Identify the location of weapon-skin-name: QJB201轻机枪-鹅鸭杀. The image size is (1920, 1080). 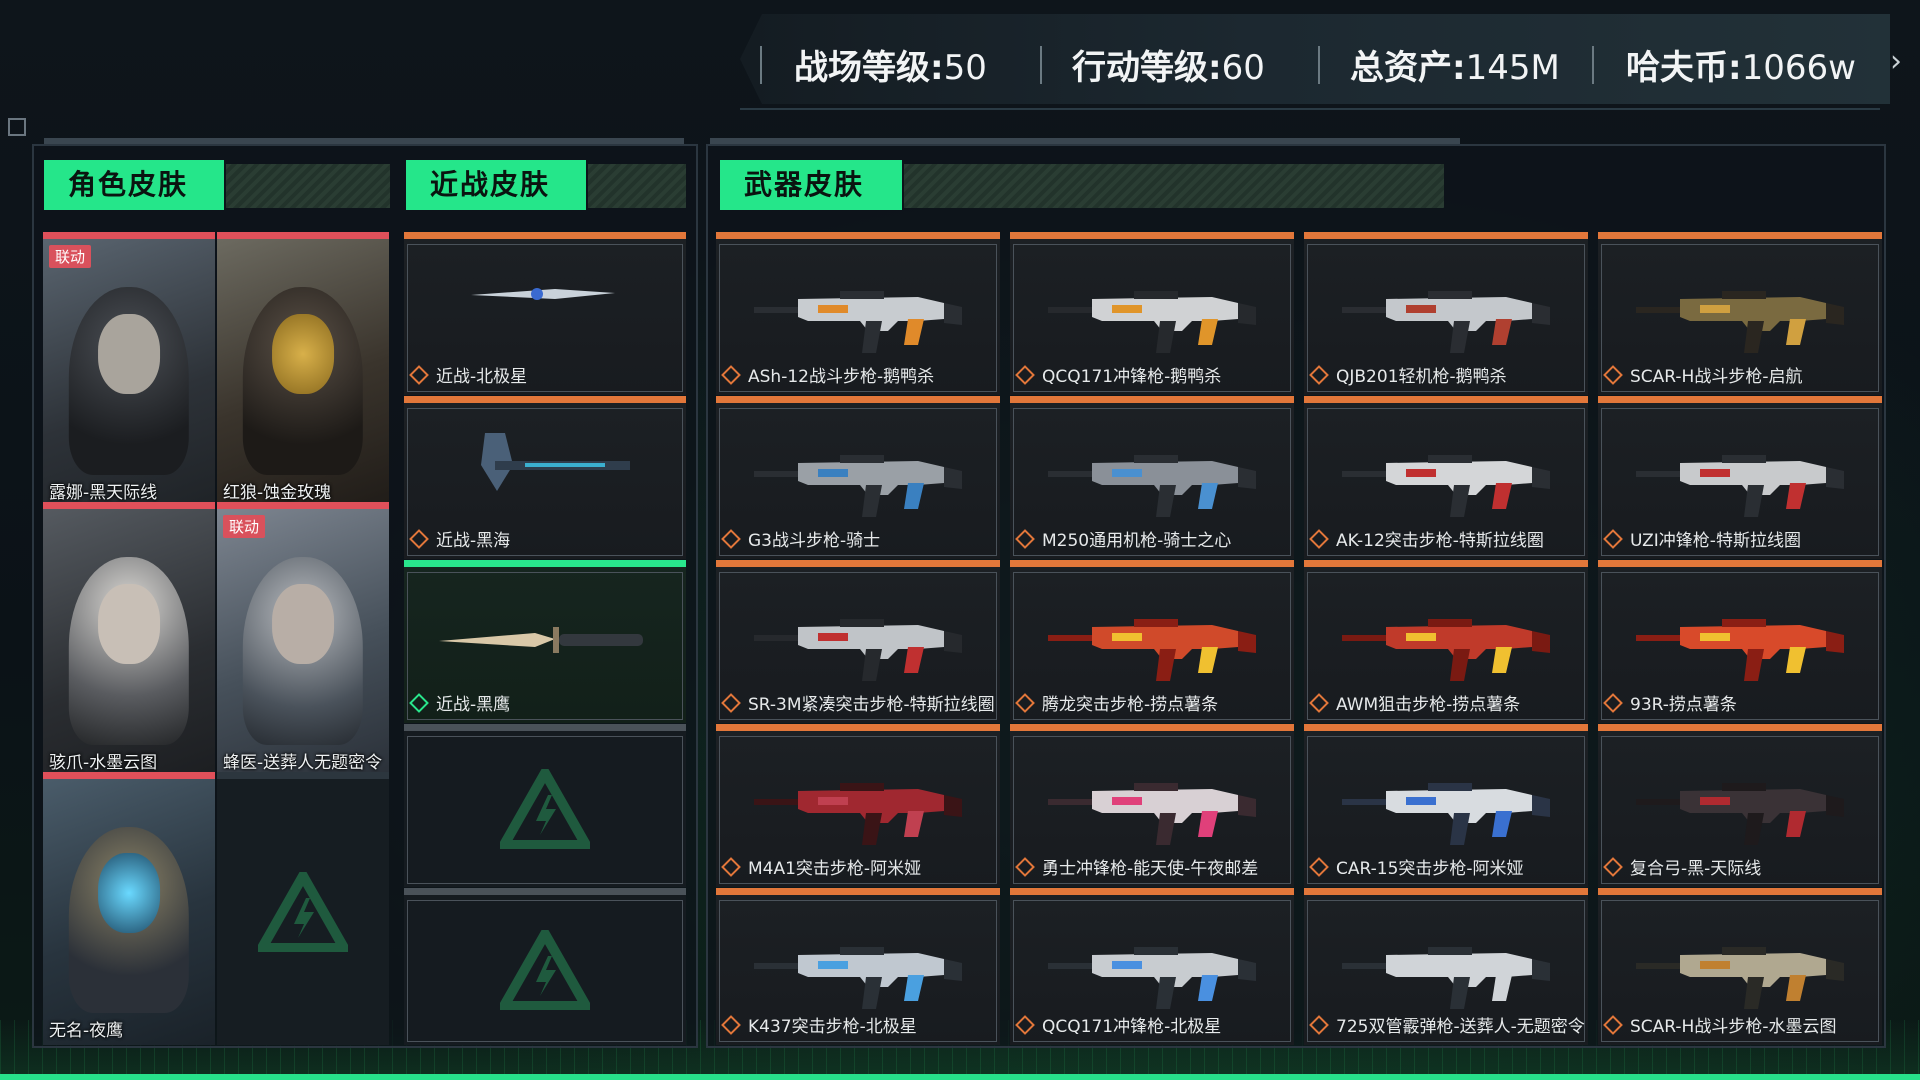
(1421, 377).